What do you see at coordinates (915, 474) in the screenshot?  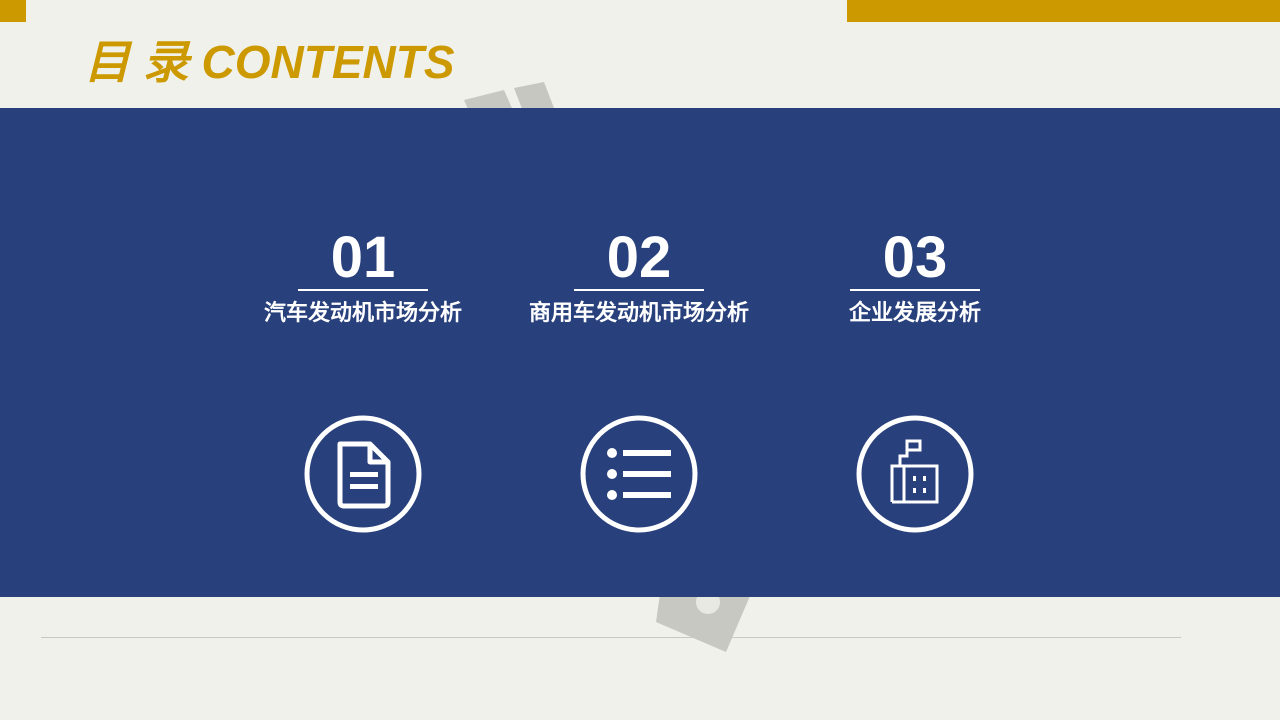 I see `building-icon` at bounding box center [915, 474].